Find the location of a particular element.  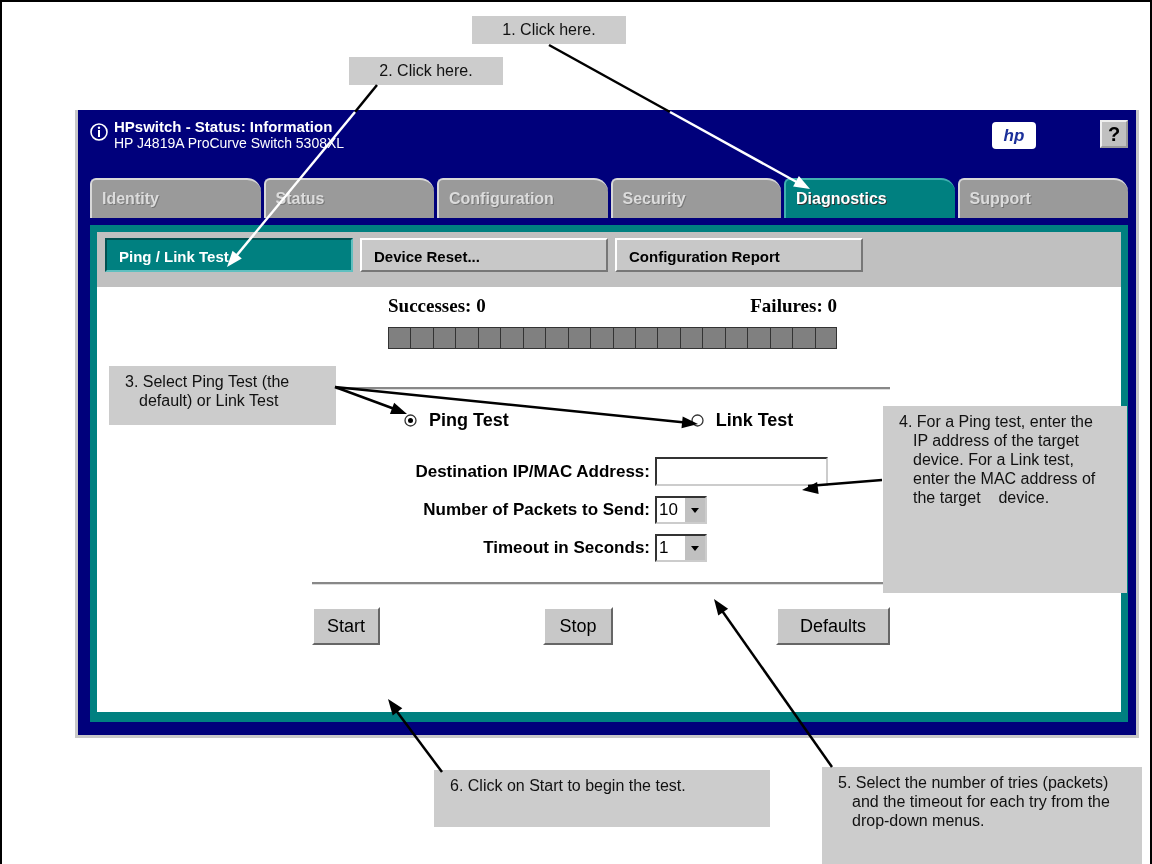

subtab-button: Ping / Link Test is located at coordinates (229, 255).